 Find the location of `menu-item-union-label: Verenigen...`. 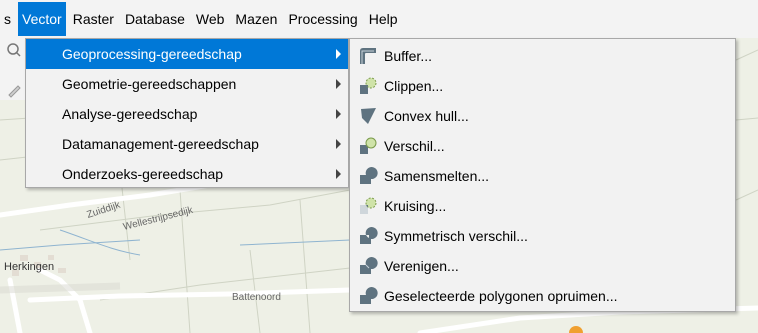

menu-item-union-label: Verenigen... is located at coordinates (421, 266).